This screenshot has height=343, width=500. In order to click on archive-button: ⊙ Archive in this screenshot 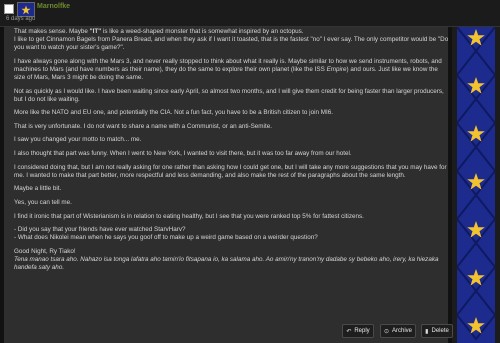, I will do `click(398, 331)`.